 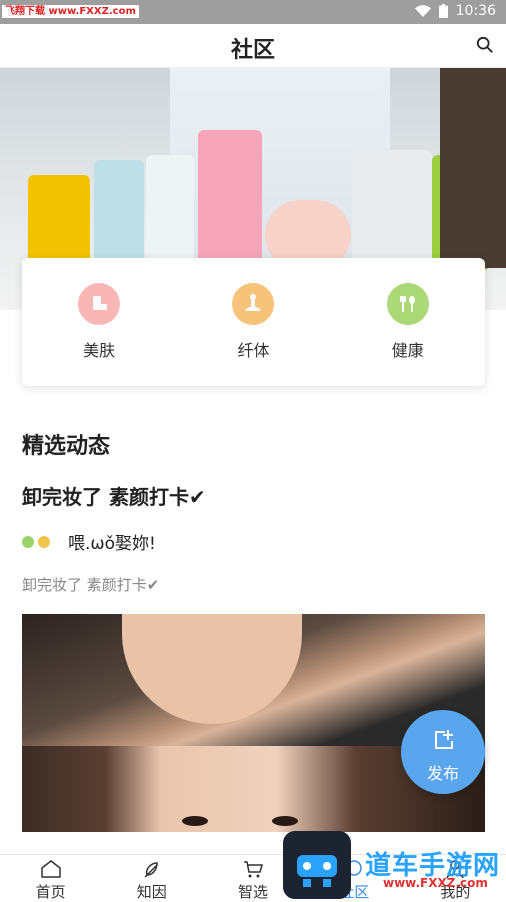 What do you see at coordinates (407, 304) in the screenshot?
I see `fork-spoon-icon` at bounding box center [407, 304].